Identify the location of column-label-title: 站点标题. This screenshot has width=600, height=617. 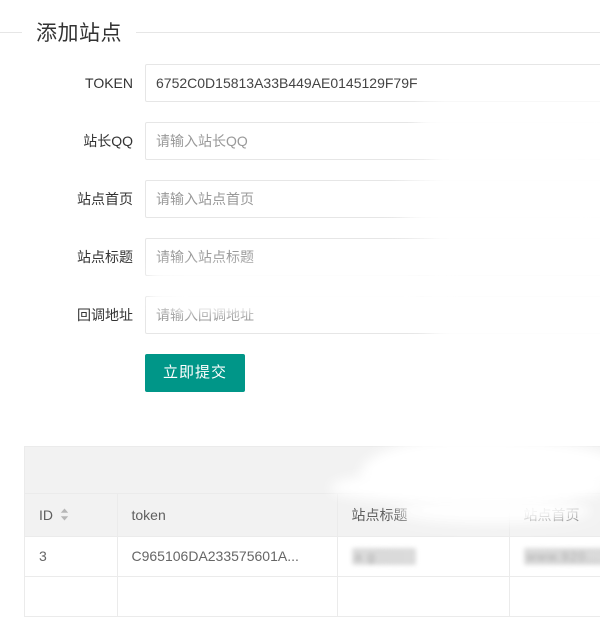
(379, 514).